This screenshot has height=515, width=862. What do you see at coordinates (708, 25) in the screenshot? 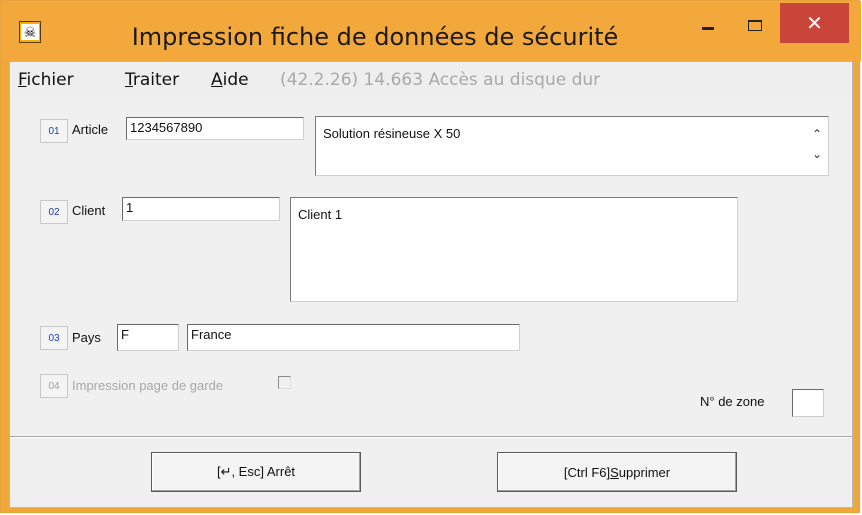
I see `minimize-button` at bounding box center [708, 25].